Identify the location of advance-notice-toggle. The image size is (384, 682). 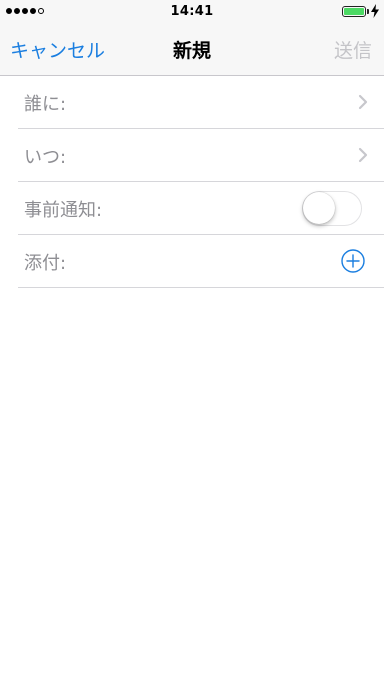
(332, 208).